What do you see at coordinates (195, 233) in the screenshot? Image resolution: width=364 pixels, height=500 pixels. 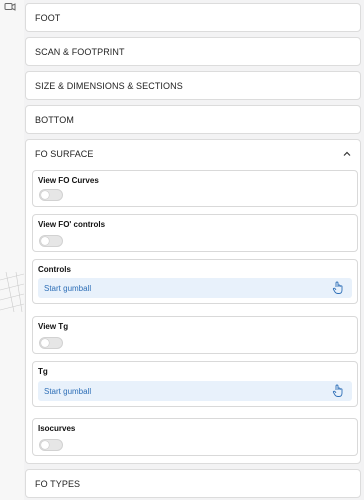 I see `view-fo-controls-card: View FO' controls` at bounding box center [195, 233].